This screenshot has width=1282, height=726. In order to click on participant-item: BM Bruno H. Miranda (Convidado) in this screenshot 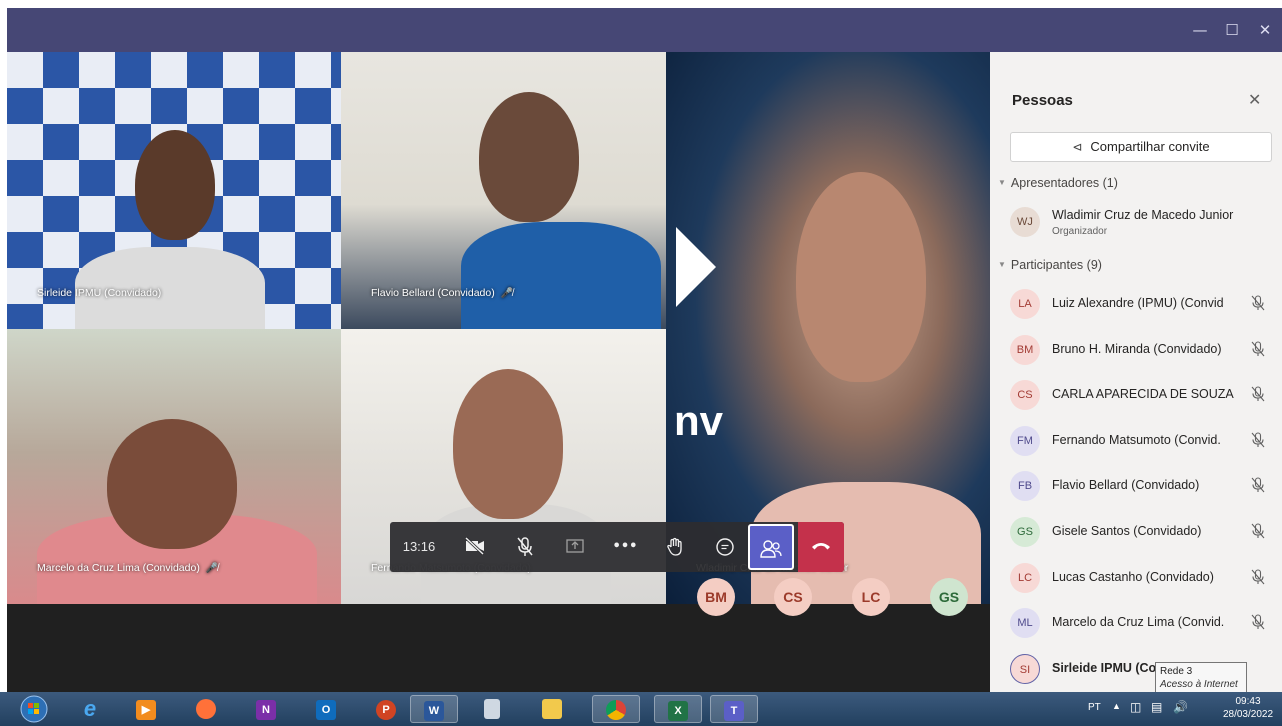, I will do `click(1144, 350)`.